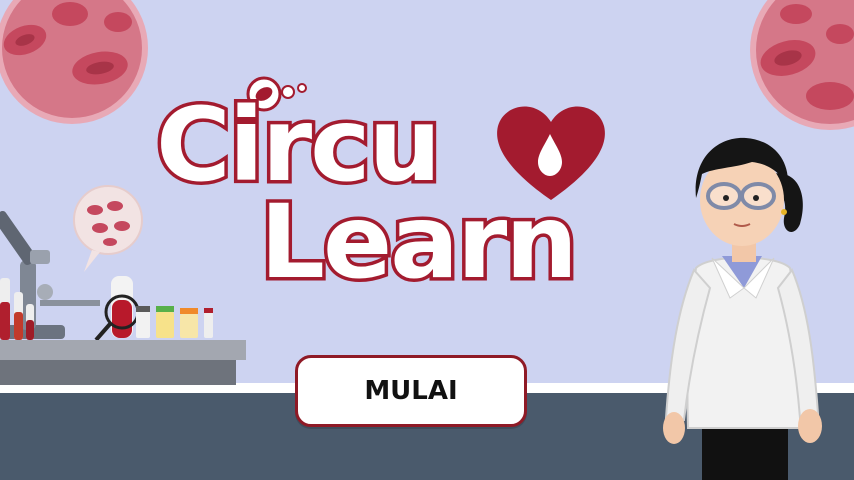  Describe the element at coordinates (123, 350) in the screenshot. I see `lab-counter-top` at that location.